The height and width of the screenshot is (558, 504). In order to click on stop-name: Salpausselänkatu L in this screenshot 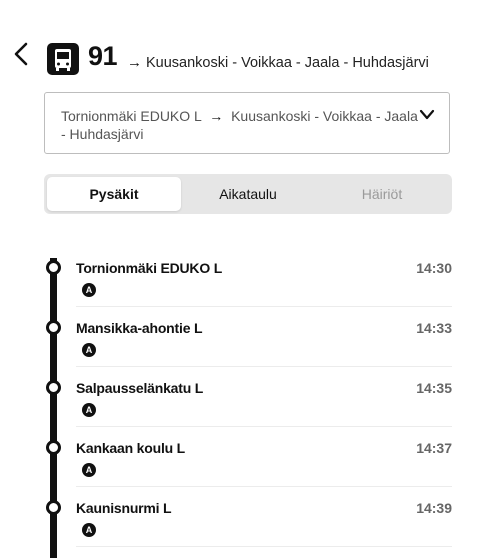, I will do `click(140, 388)`.